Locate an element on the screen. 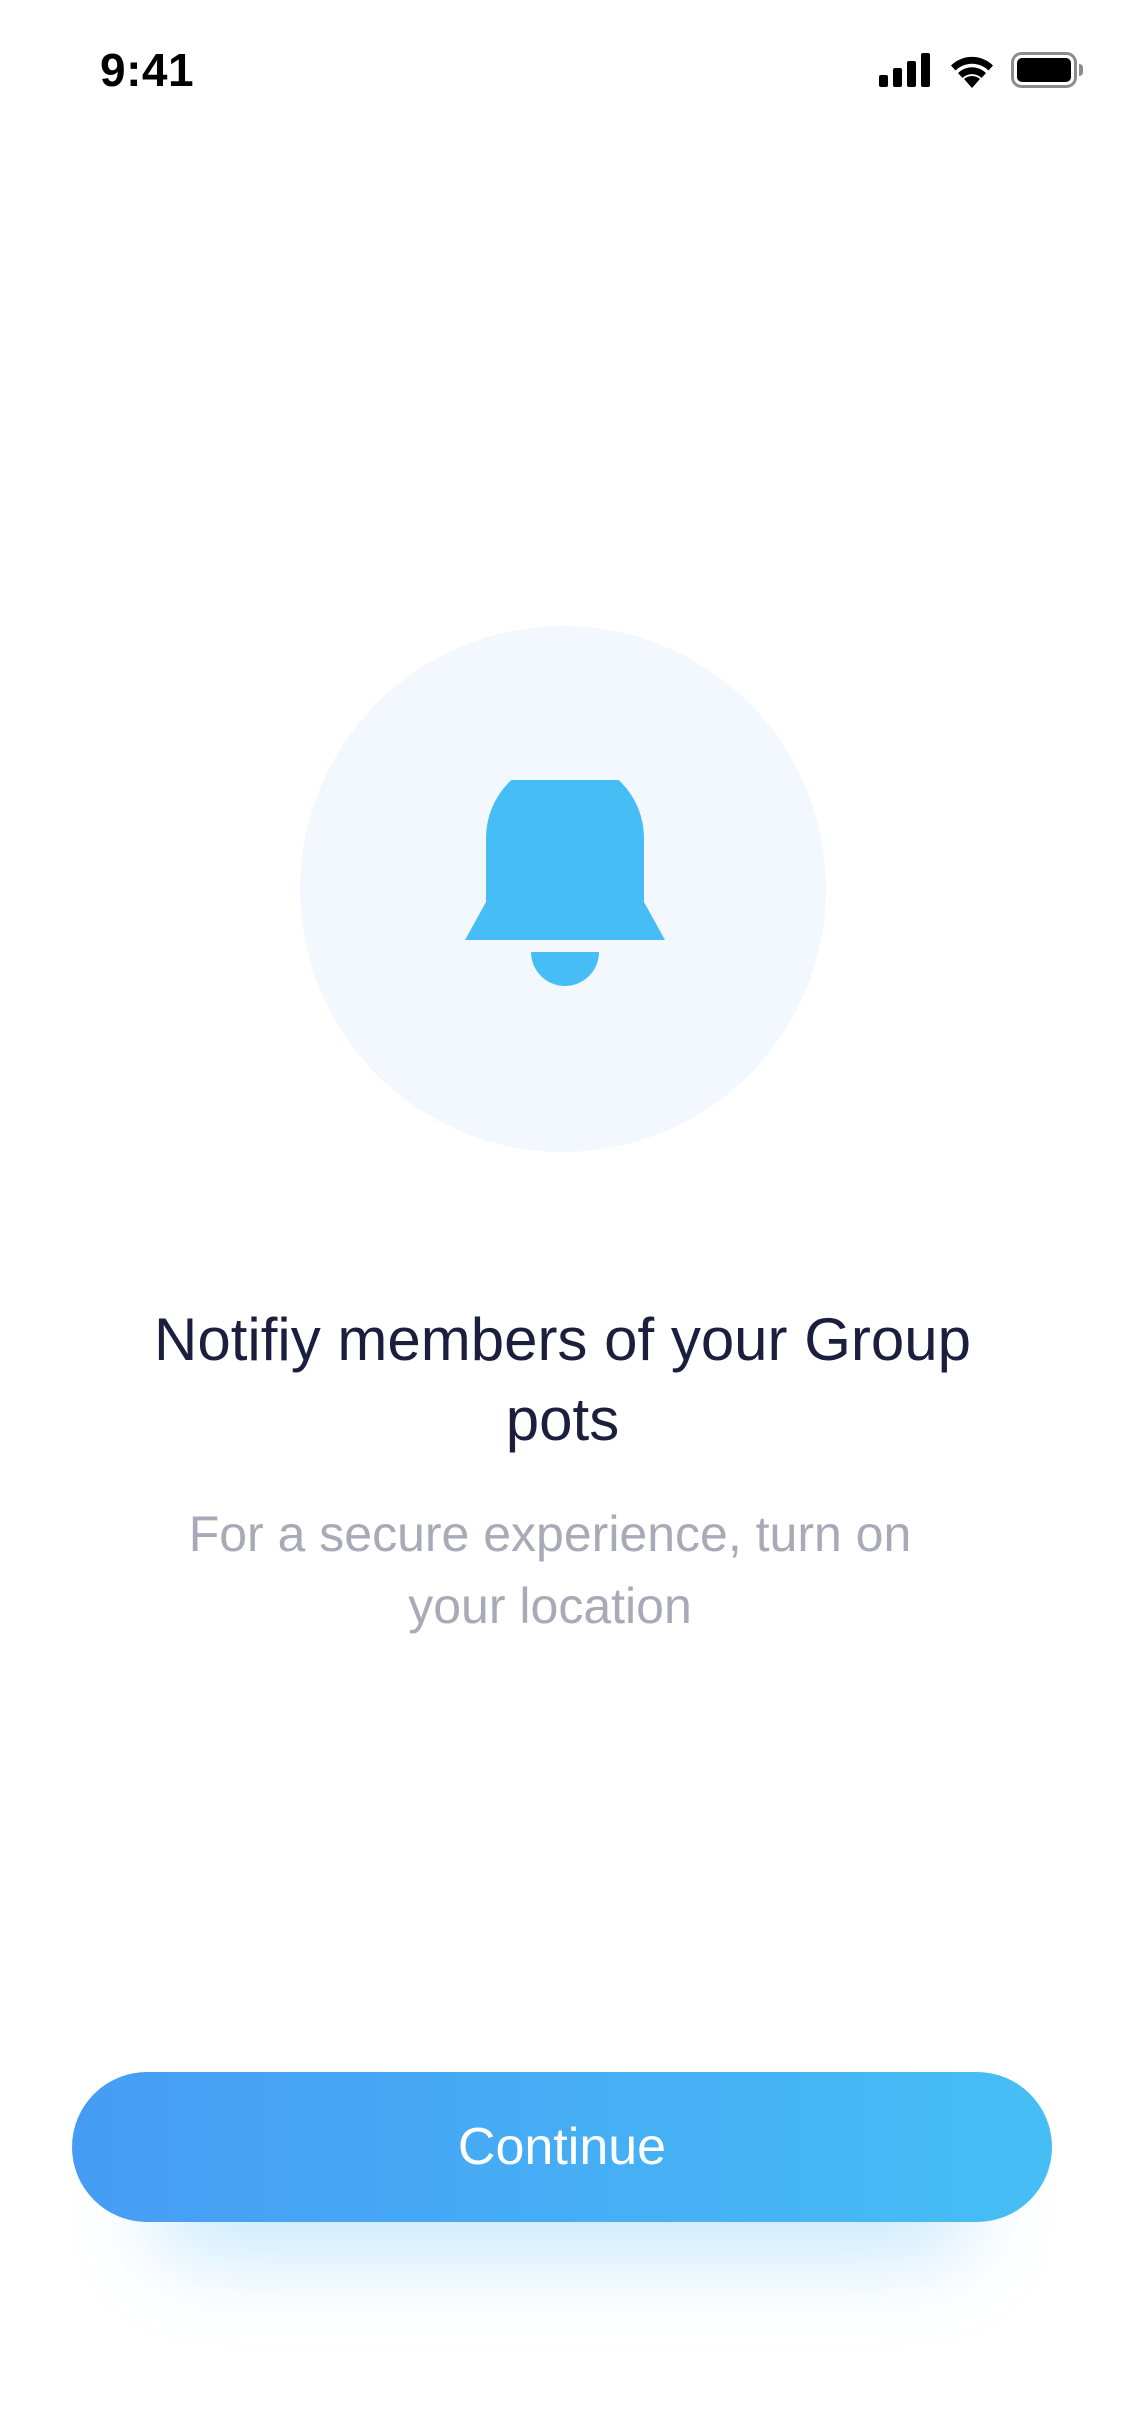 Image resolution: width=1125 pixels, height=2436 pixels. notification-illustration is located at coordinates (563, 889).